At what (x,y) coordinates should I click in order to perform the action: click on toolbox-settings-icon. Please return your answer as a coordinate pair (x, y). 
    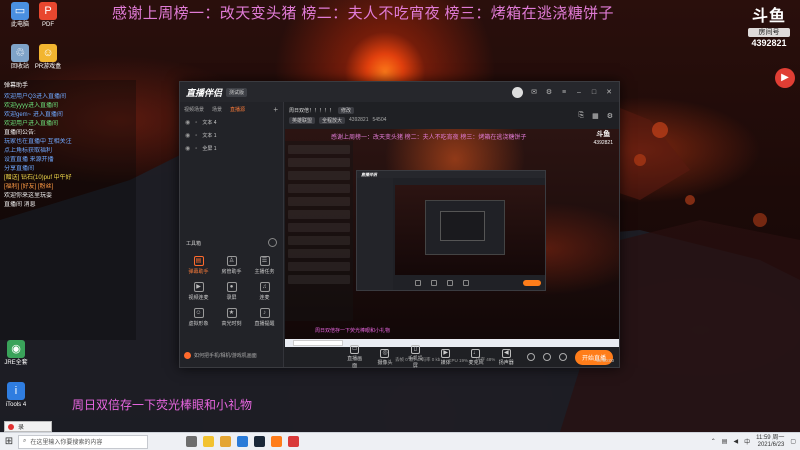
    Looking at the image, I should click on (272, 242).